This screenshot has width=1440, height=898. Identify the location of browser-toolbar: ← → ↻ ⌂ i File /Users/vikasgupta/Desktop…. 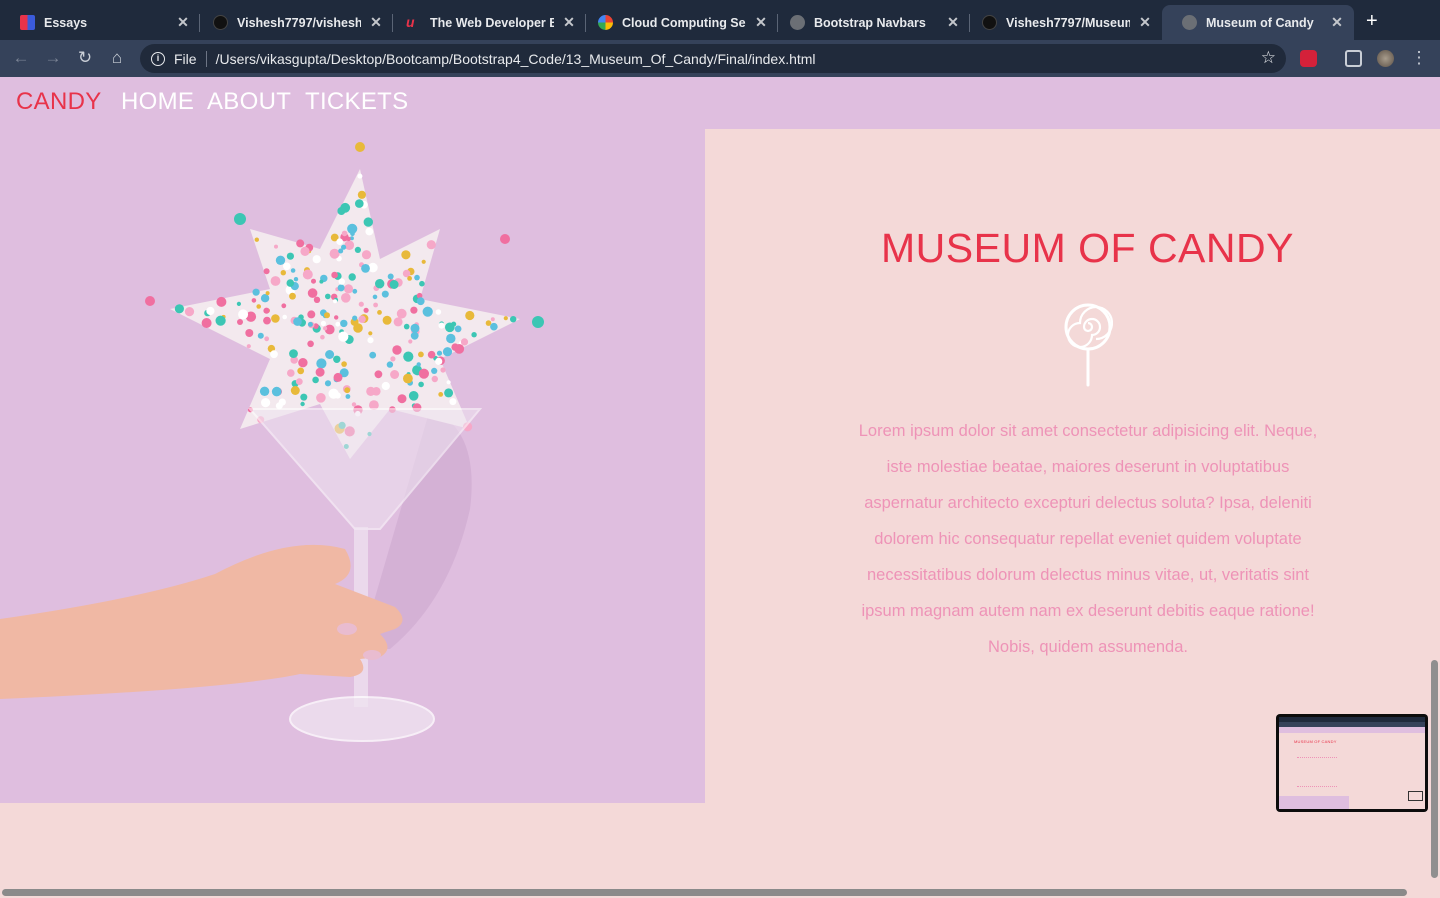
(720, 58).